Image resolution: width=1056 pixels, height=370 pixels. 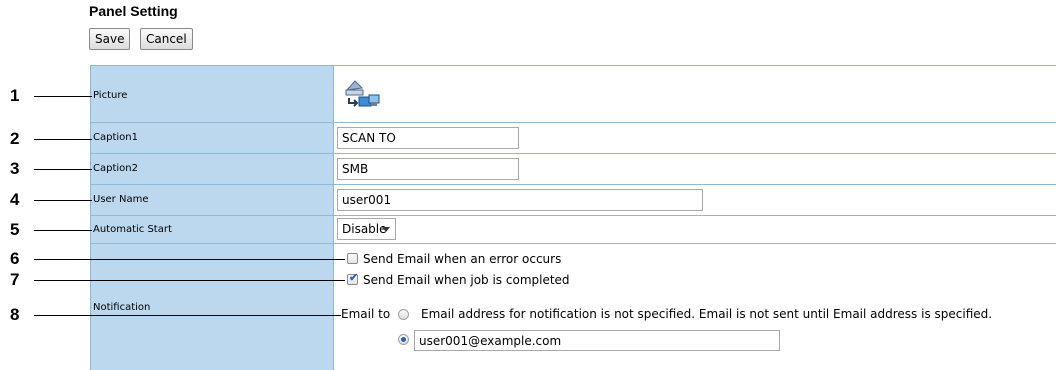 What do you see at coordinates (133, 11) in the screenshot?
I see `page-title: Panel Setting` at bounding box center [133, 11].